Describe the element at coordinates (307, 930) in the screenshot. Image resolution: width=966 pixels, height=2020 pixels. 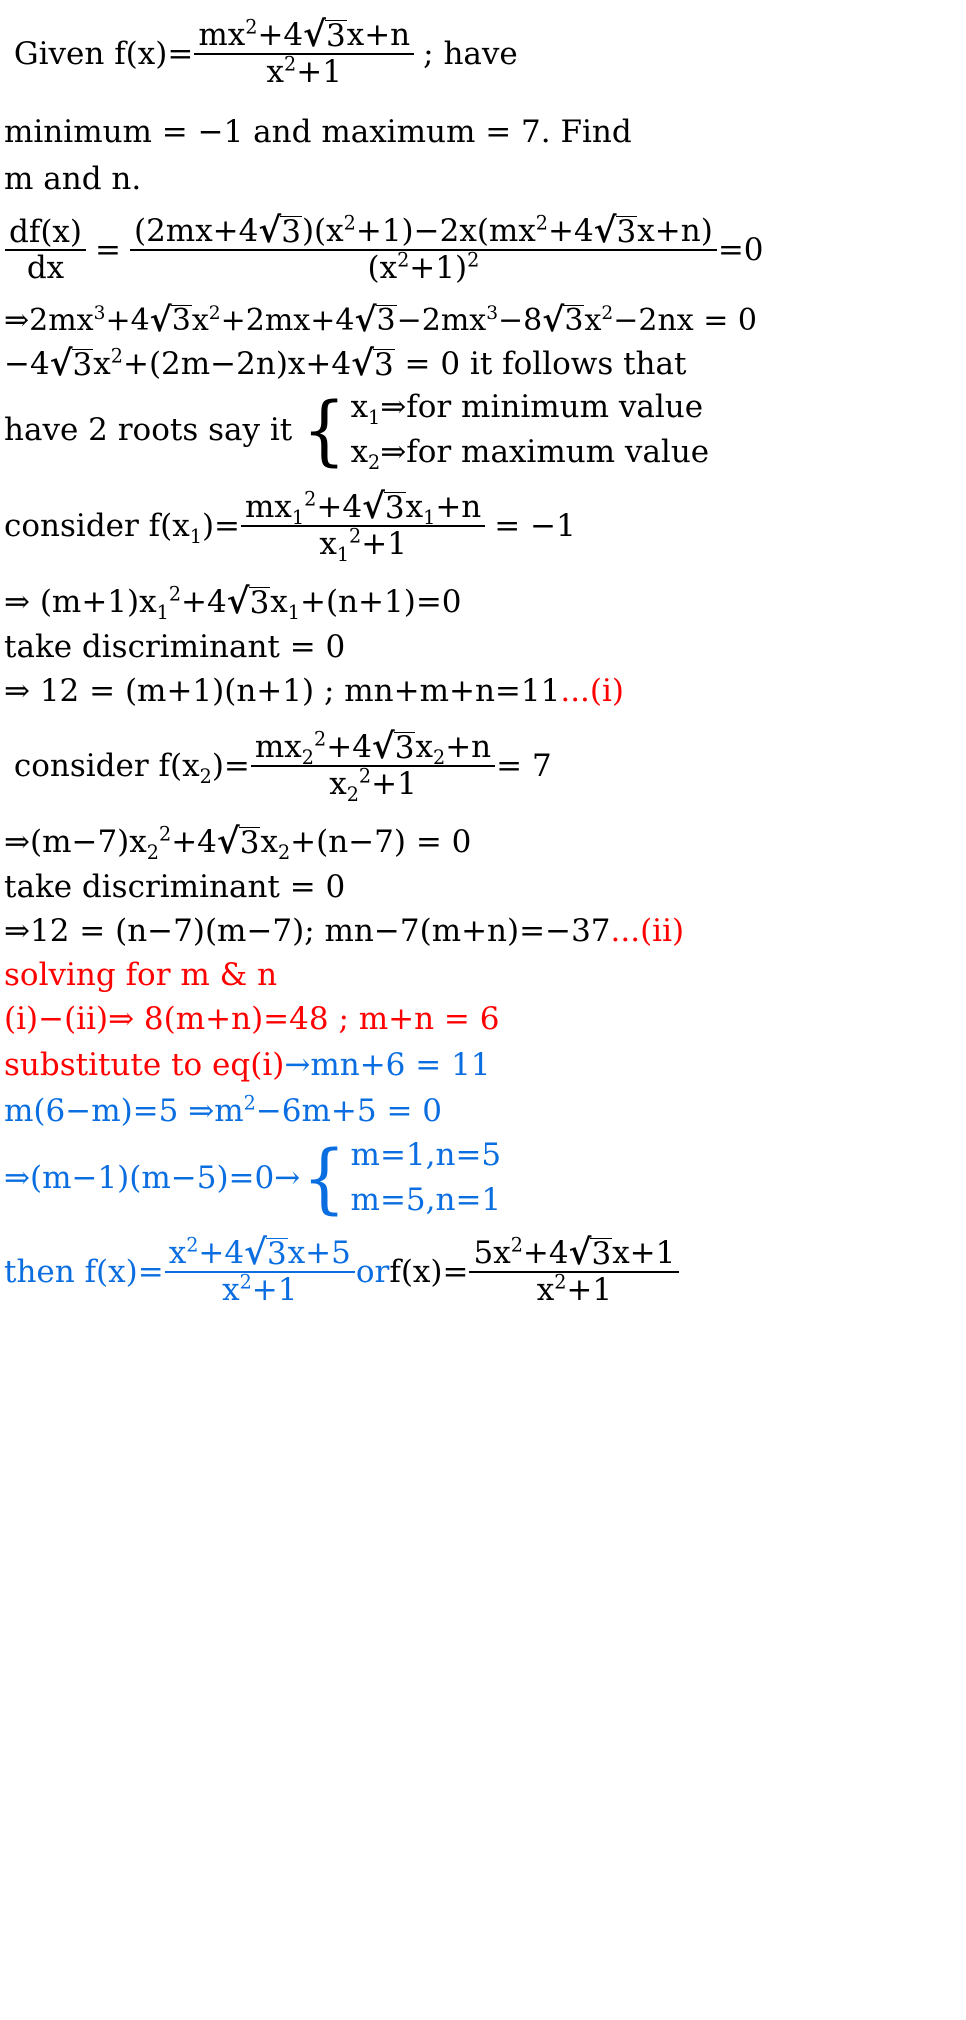
I see `max-result-text: ⇒12 = (n−7)(m−7); mn−7(m+n)=−37` at that location.